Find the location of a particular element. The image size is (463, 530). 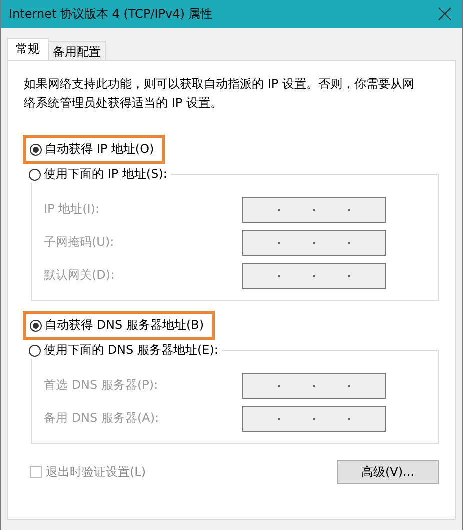

field-label: IP 地址(I): is located at coordinates (72, 209).